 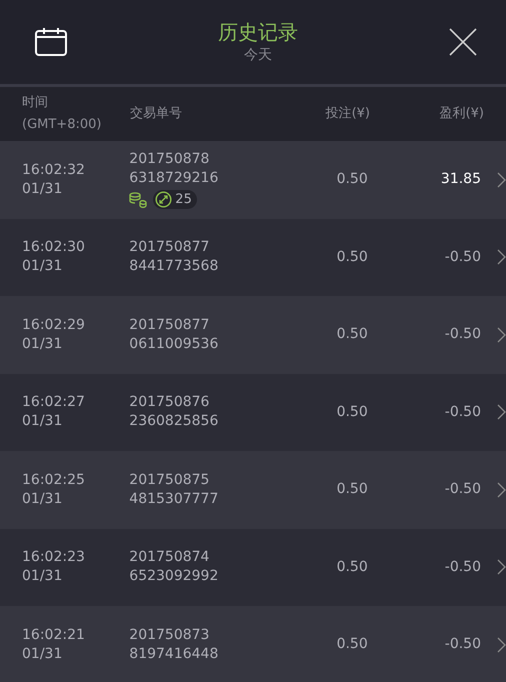 I want to click on order-number: 6523092992, so click(x=174, y=576).